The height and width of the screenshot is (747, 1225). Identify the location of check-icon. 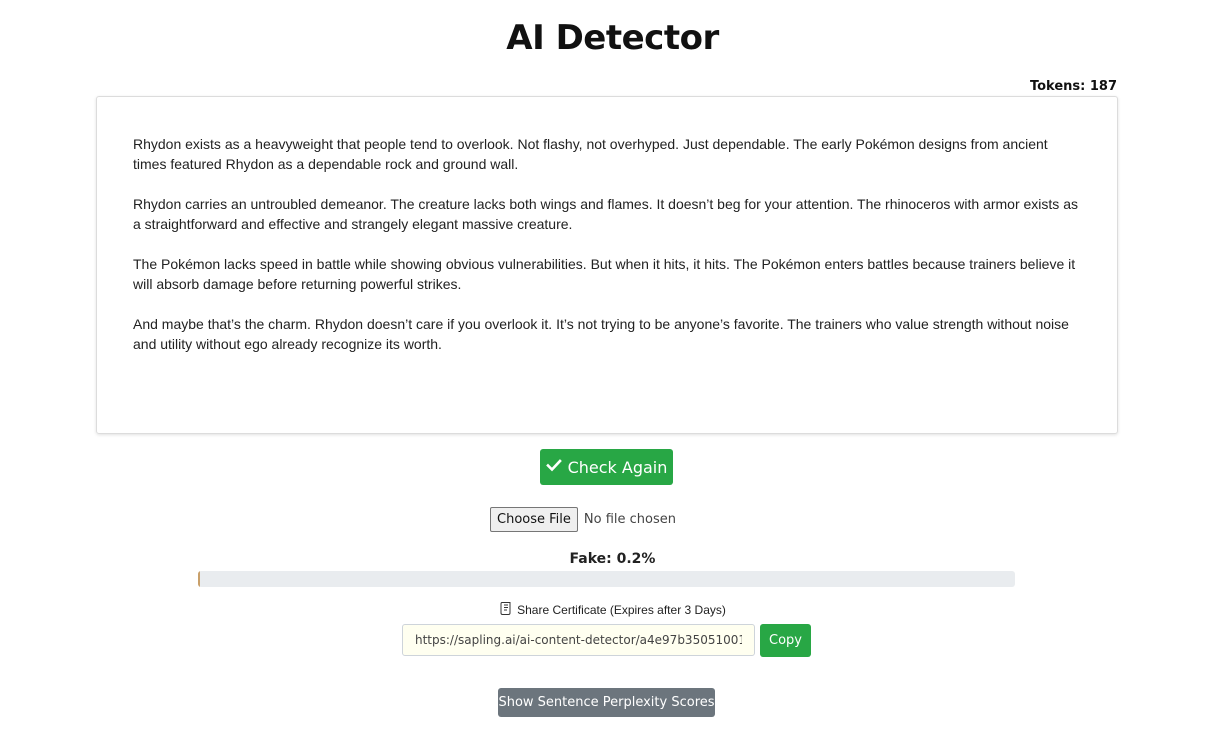
(553, 467).